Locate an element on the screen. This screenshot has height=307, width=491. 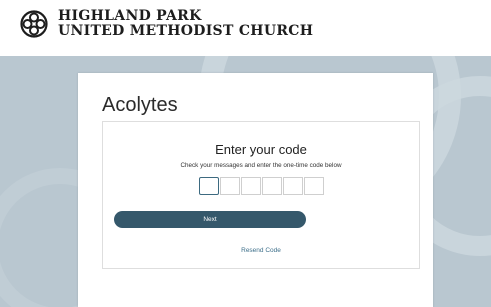
card-title: Enter your code is located at coordinates (261, 149).